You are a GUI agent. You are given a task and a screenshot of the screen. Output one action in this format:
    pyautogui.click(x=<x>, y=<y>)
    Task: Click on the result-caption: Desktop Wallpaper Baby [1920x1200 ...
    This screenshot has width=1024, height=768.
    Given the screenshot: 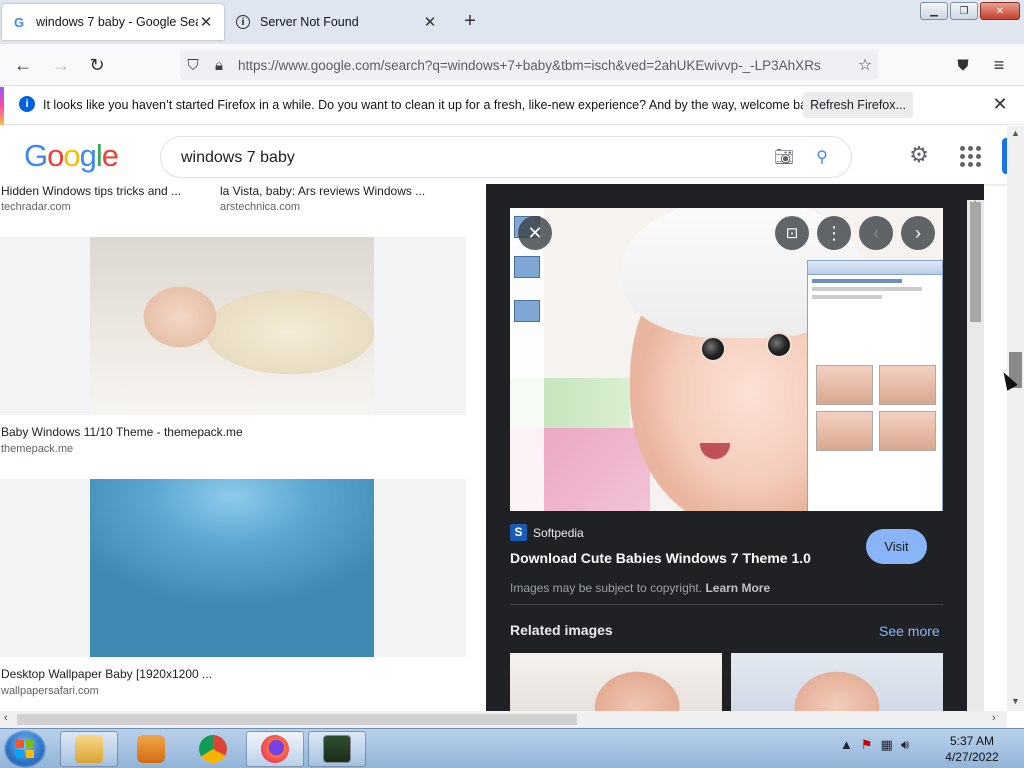 What is the action you would take?
    pyautogui.click(x=106, y=674)
    